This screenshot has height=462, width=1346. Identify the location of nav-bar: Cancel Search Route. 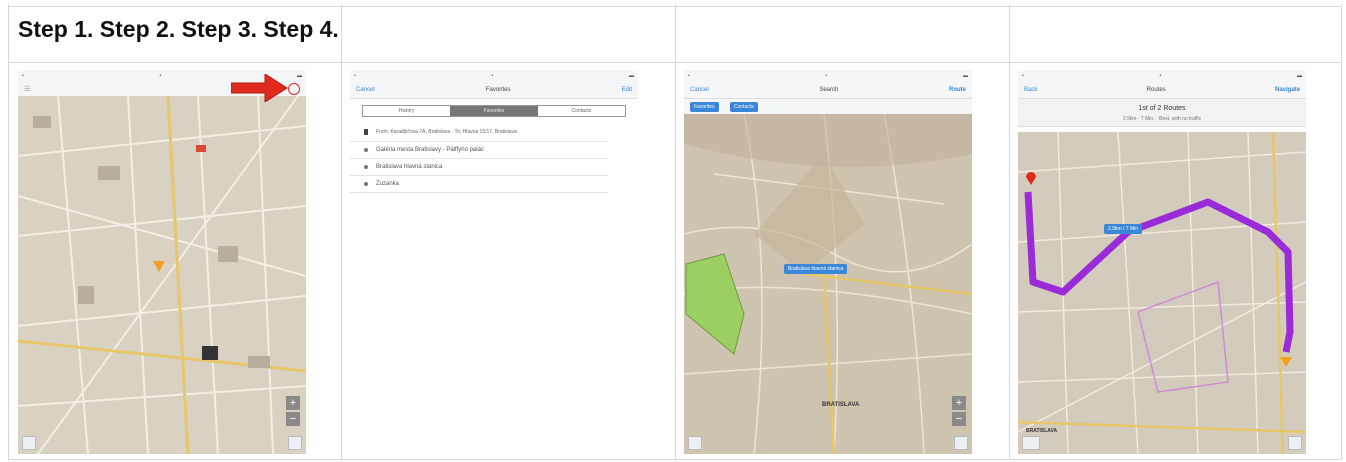
(828, 90).